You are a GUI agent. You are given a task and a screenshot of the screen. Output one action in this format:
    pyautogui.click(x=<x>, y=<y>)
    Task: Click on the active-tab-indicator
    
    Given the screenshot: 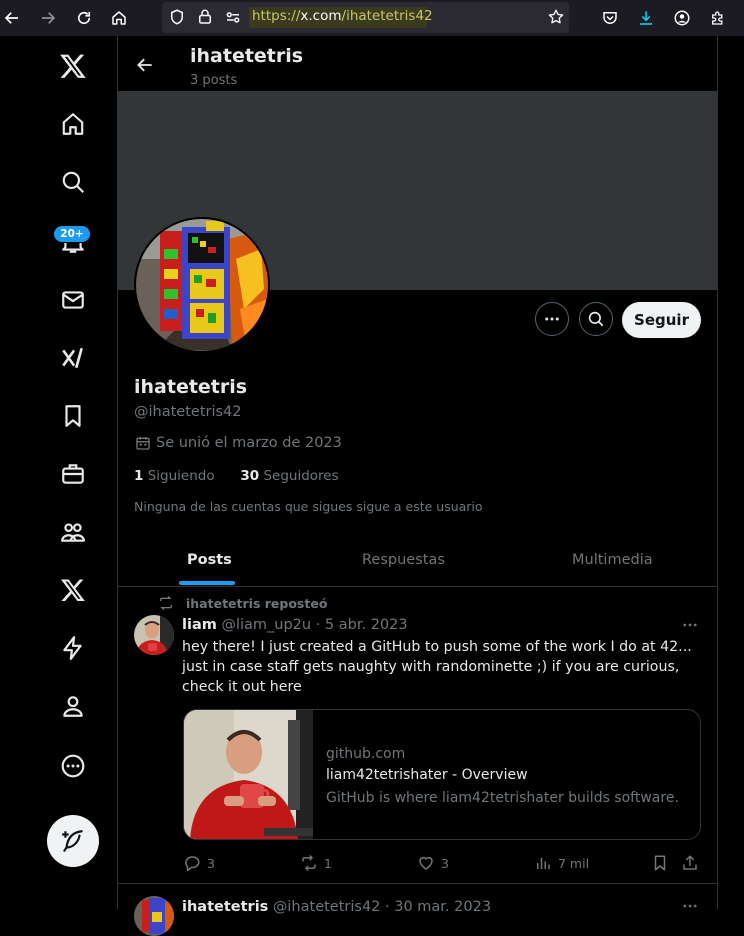 What is the action you would take?
    pyautogui.click(x=207, y=583)
    